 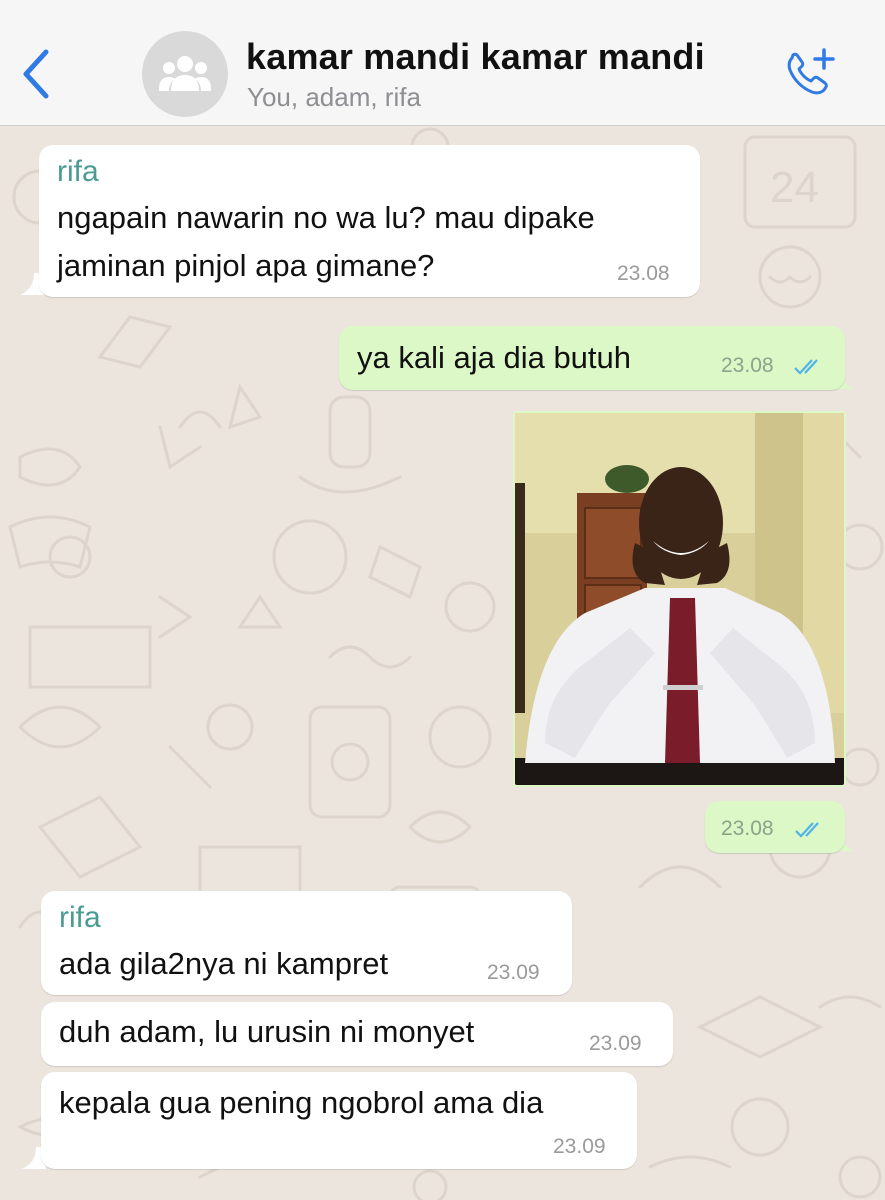 I want to click on chat-participants: You, adam, rifa, so click(x=334, y=97).